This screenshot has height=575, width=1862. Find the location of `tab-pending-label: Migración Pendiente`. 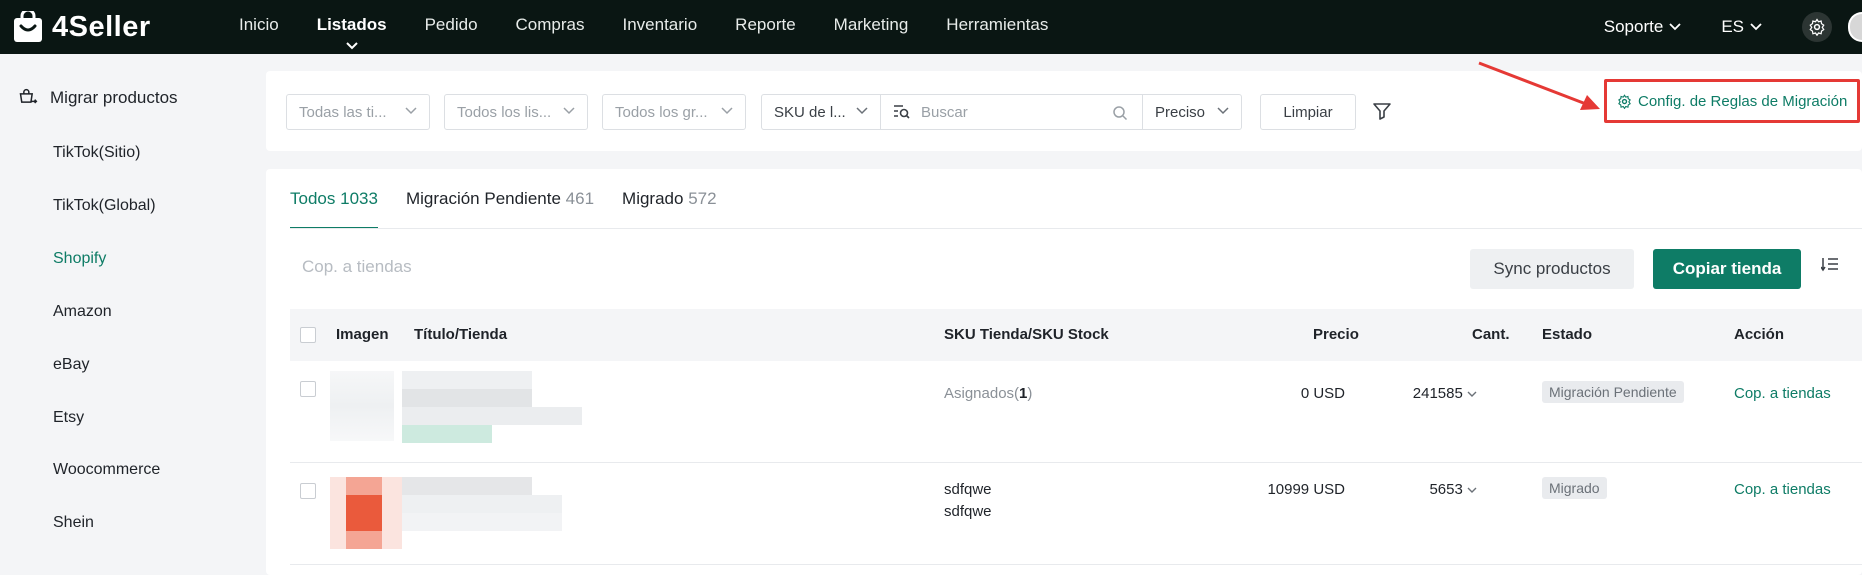

tab-pending-label: Migración Pendiente is located at coordinates (483, 198).